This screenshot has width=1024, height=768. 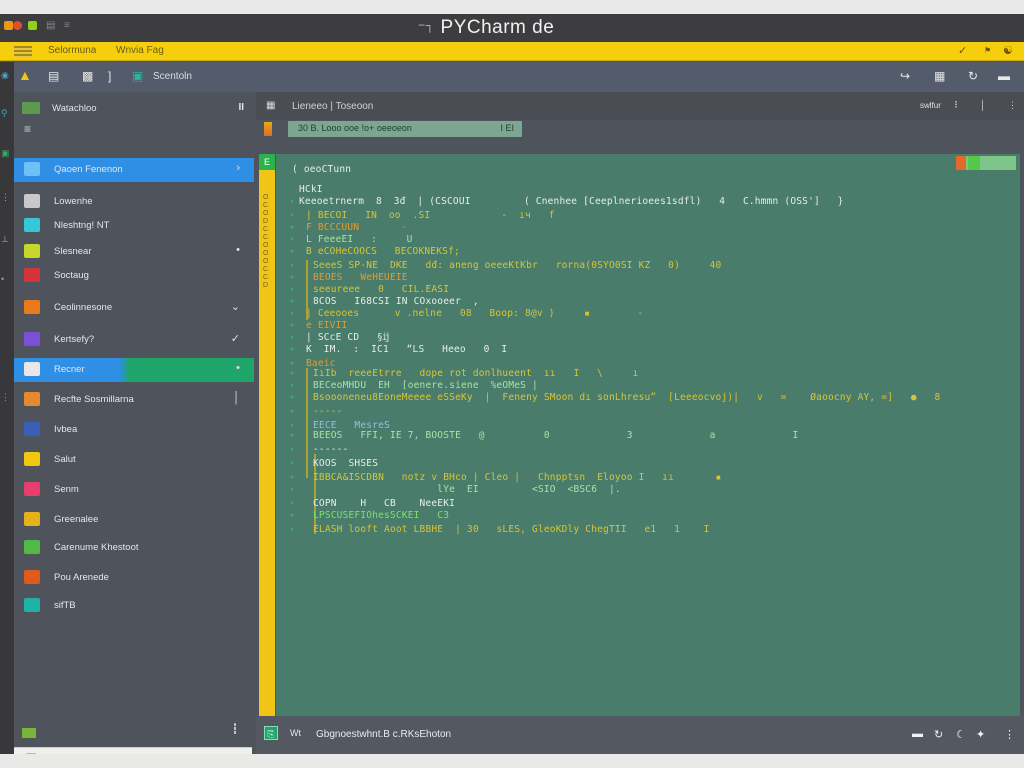 What do you see at coordinates (332, 106) in the screenshot?
I see `editor-tab: Lieneeo | Toseoon` at bounding box center [332, 106].